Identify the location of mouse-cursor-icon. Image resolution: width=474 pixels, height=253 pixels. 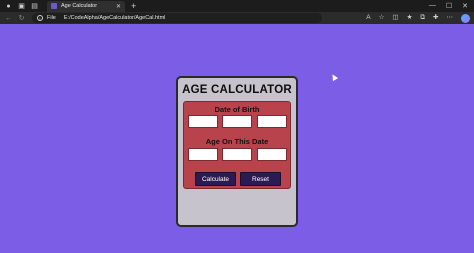
(334, 77).